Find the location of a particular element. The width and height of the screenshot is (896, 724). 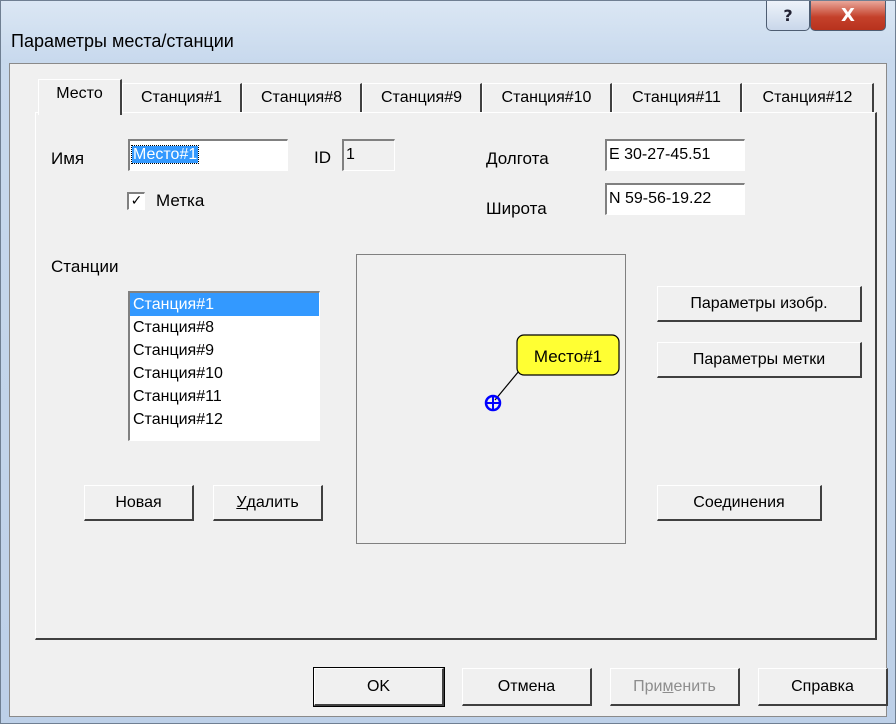

marker-label-text: Место#1 is located at coordinates (568, 356).